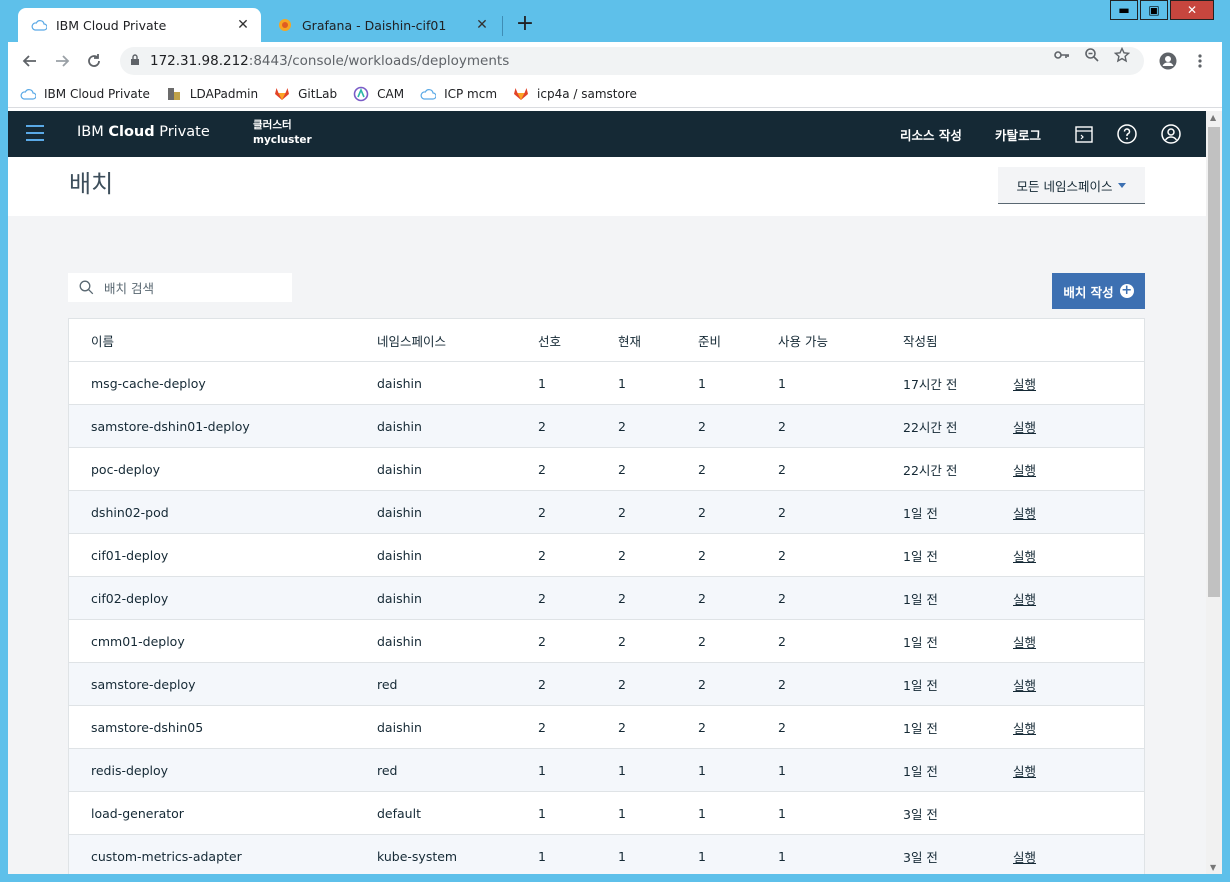 Image resolution: width=1230 pixels, height=882 pixels. Describe the element at coordinates (85, 94) in the screenshot. I see `bookmark-ibm-cloud-private: IBM Cloud Private` at that location.